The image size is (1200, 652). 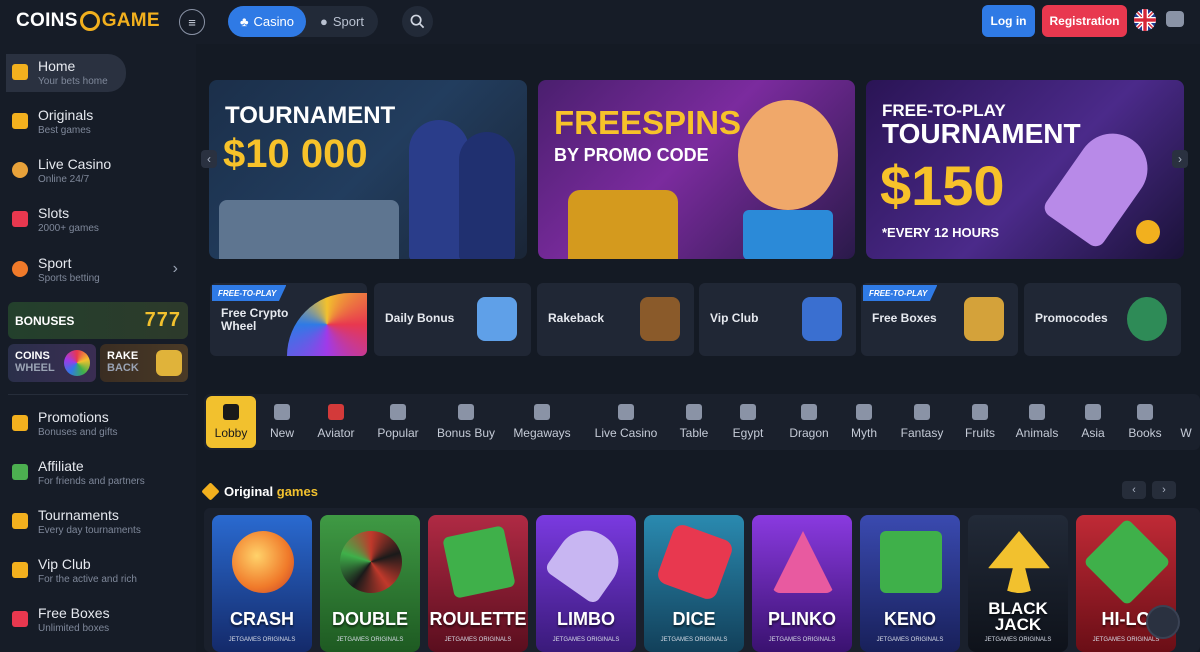 I want to click on sidebar-item-home: Home Your bets home, so click(x=66, y=73).